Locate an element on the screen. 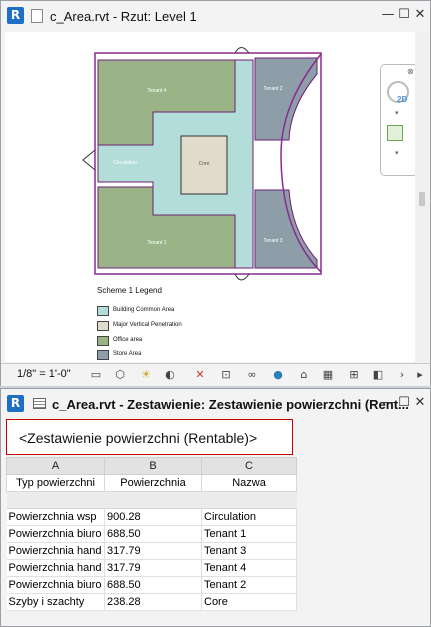 The image size is (431, 627). entry-top is located at coordinates (242, 50).